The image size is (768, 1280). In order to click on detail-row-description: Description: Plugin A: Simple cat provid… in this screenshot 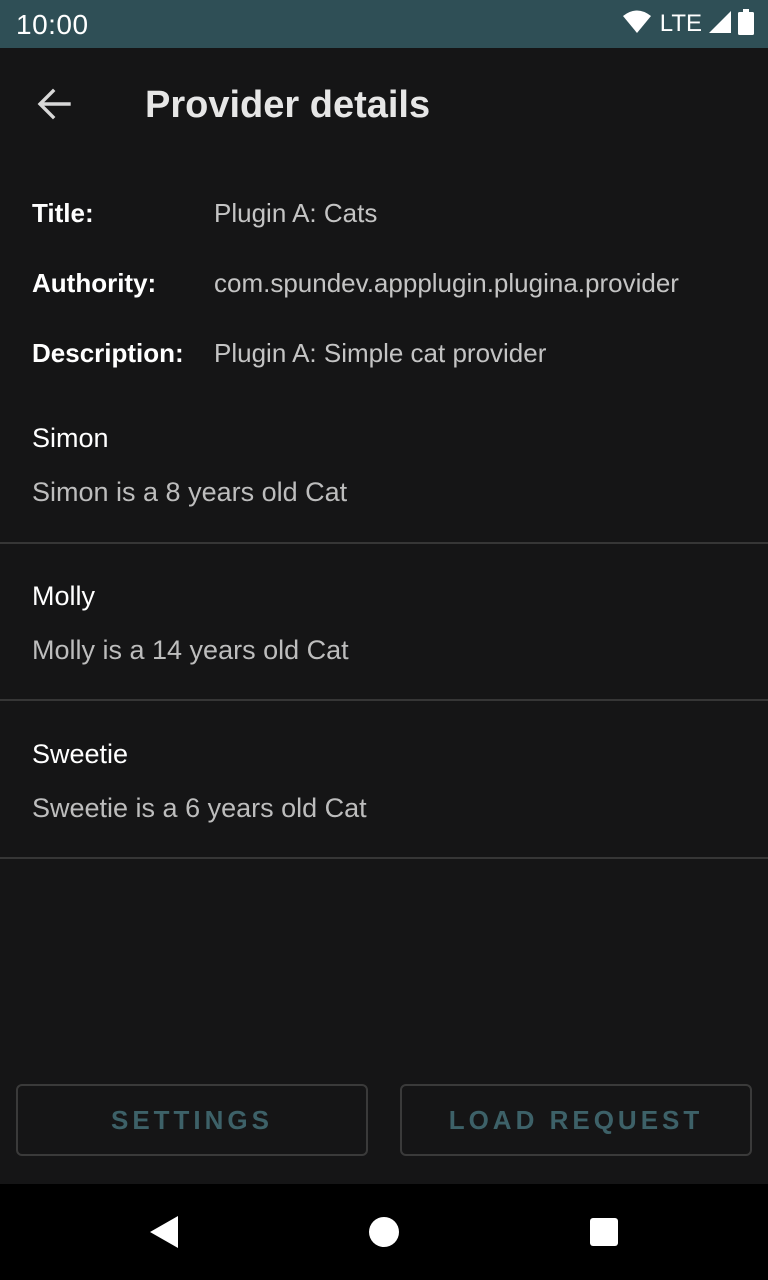, I will do `click(392, 353)`.